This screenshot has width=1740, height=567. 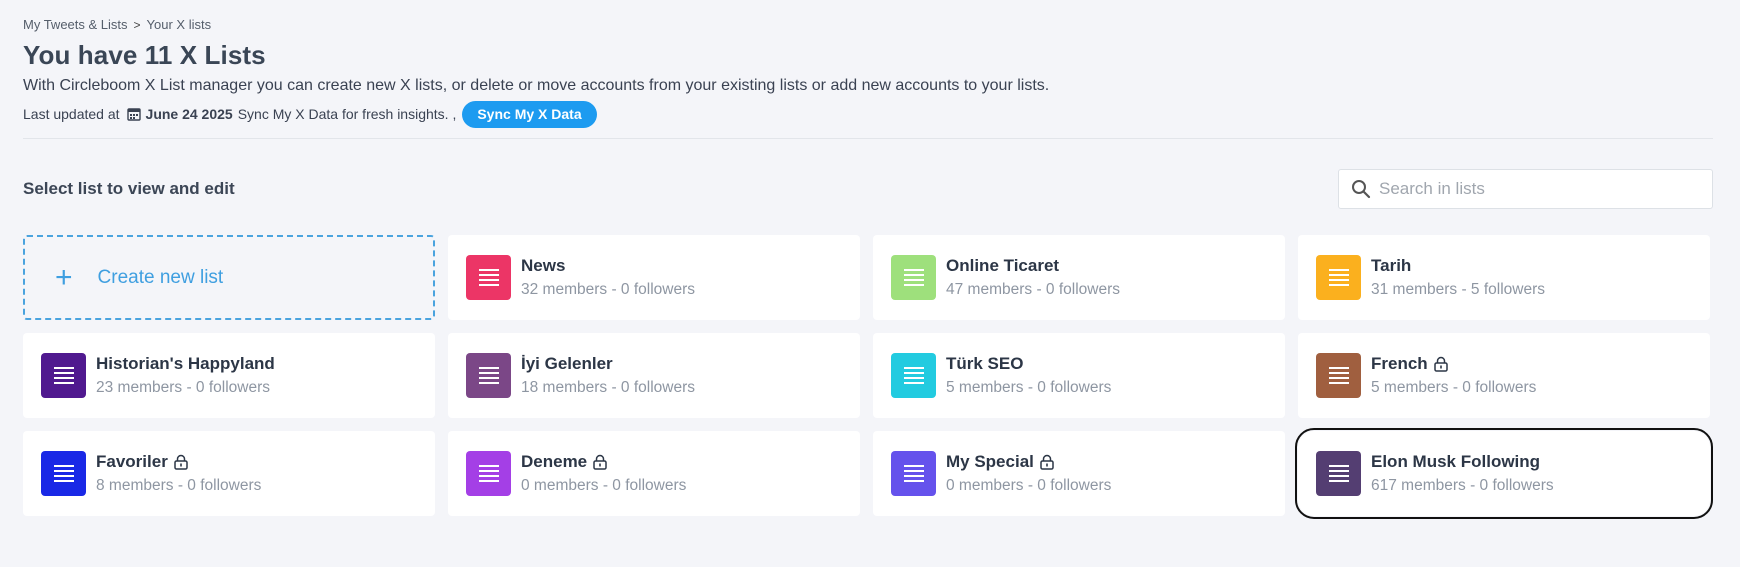 What do you see at coordinates (1391, 265) in the screenshot?
I see `list-name-label: Tarih` at bounding box center [1391, 265].